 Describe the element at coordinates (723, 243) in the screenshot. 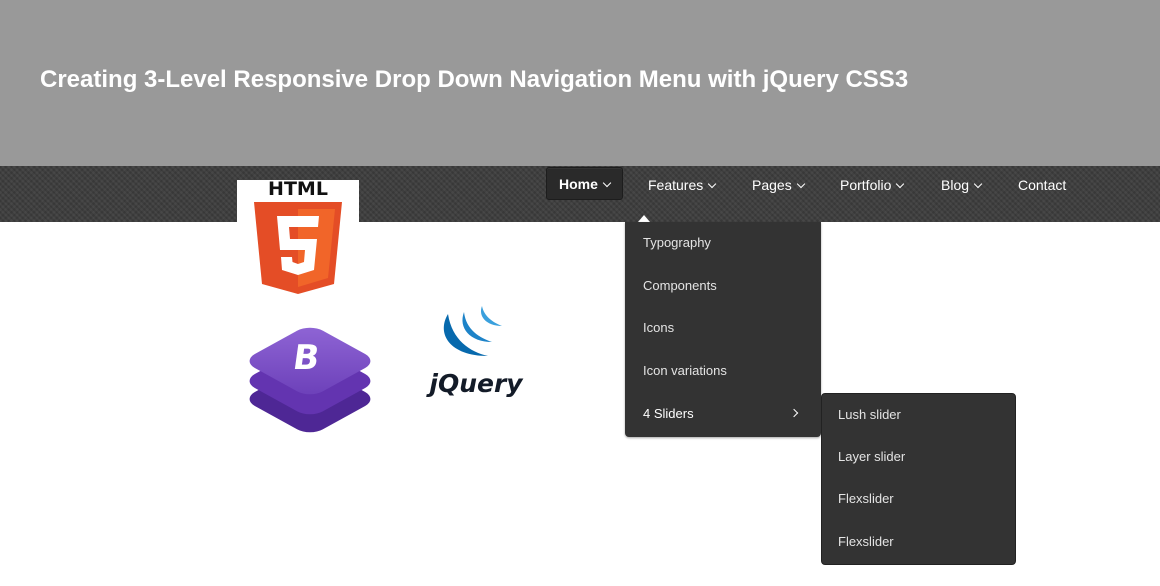

I see `menu-item-typography: Typography` at that location.